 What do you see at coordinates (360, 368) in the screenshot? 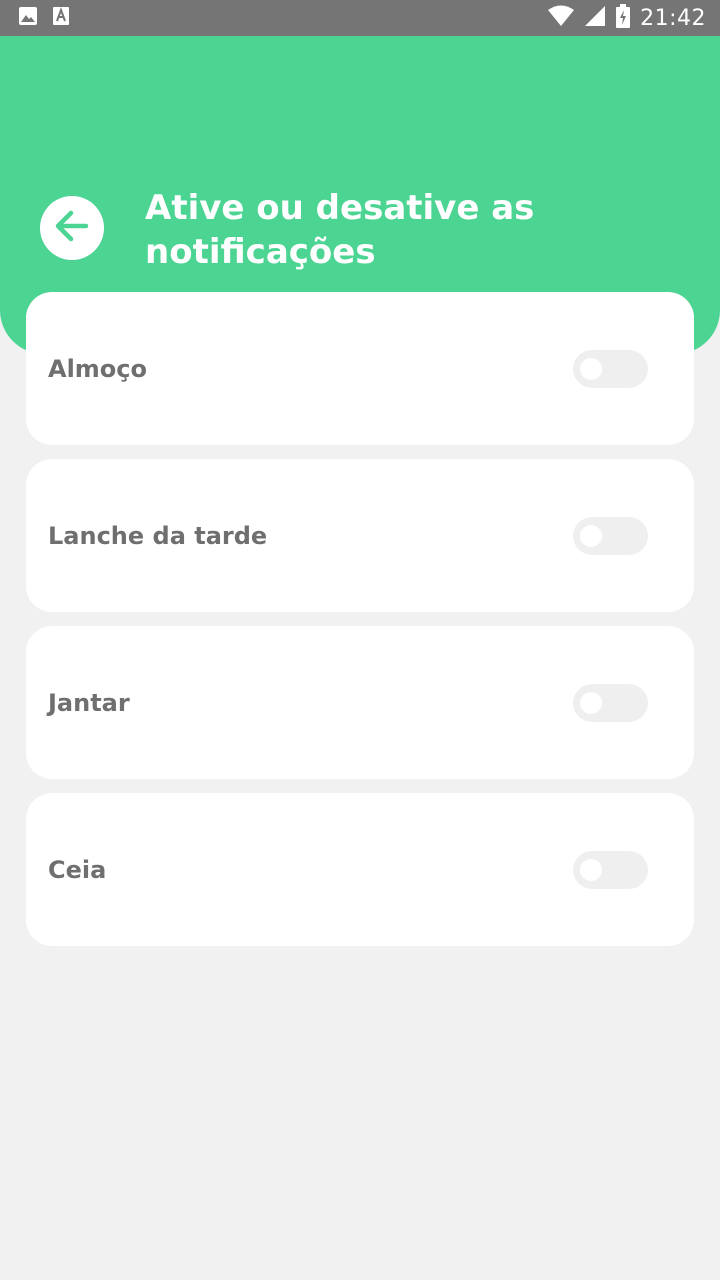
I see `notification-card-almoco: Almoço` at bounding box center [360, 368].